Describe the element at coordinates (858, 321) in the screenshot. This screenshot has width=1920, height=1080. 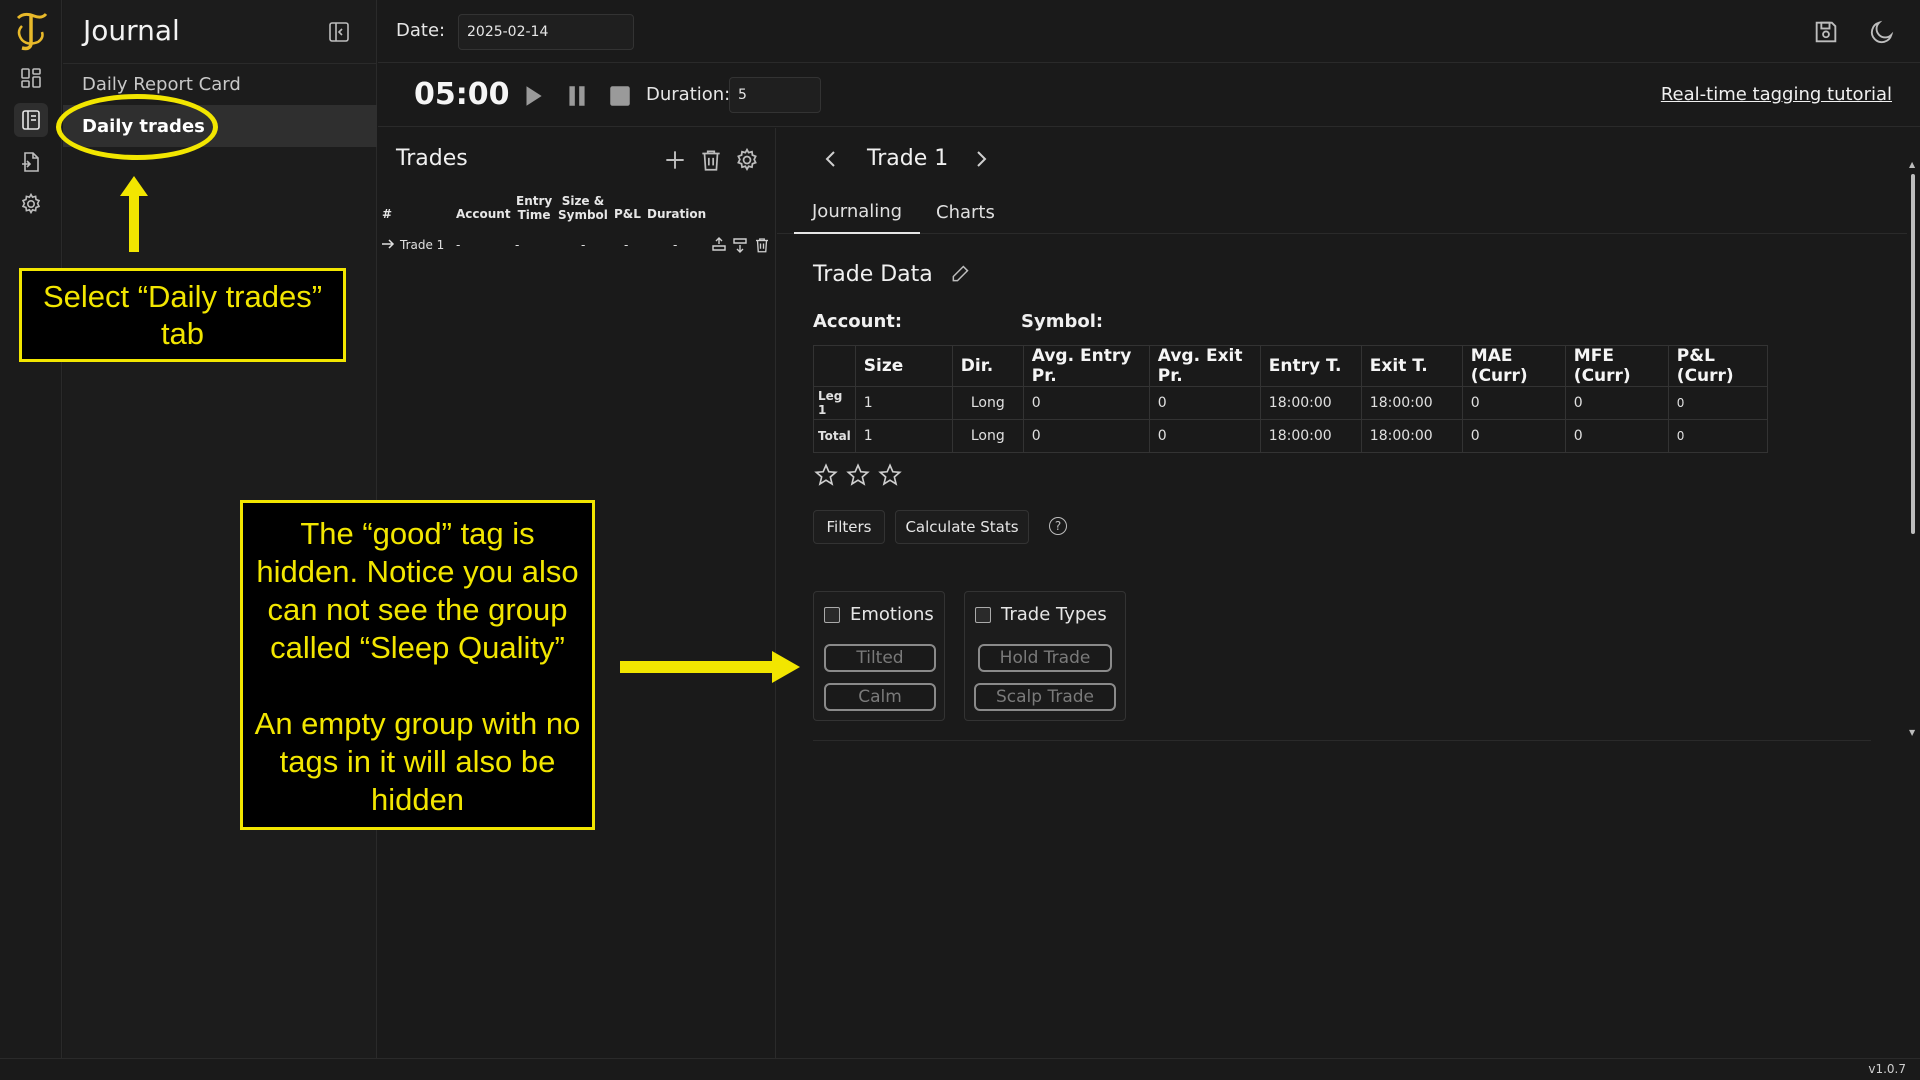
I see `account-label: Account:` at that location.